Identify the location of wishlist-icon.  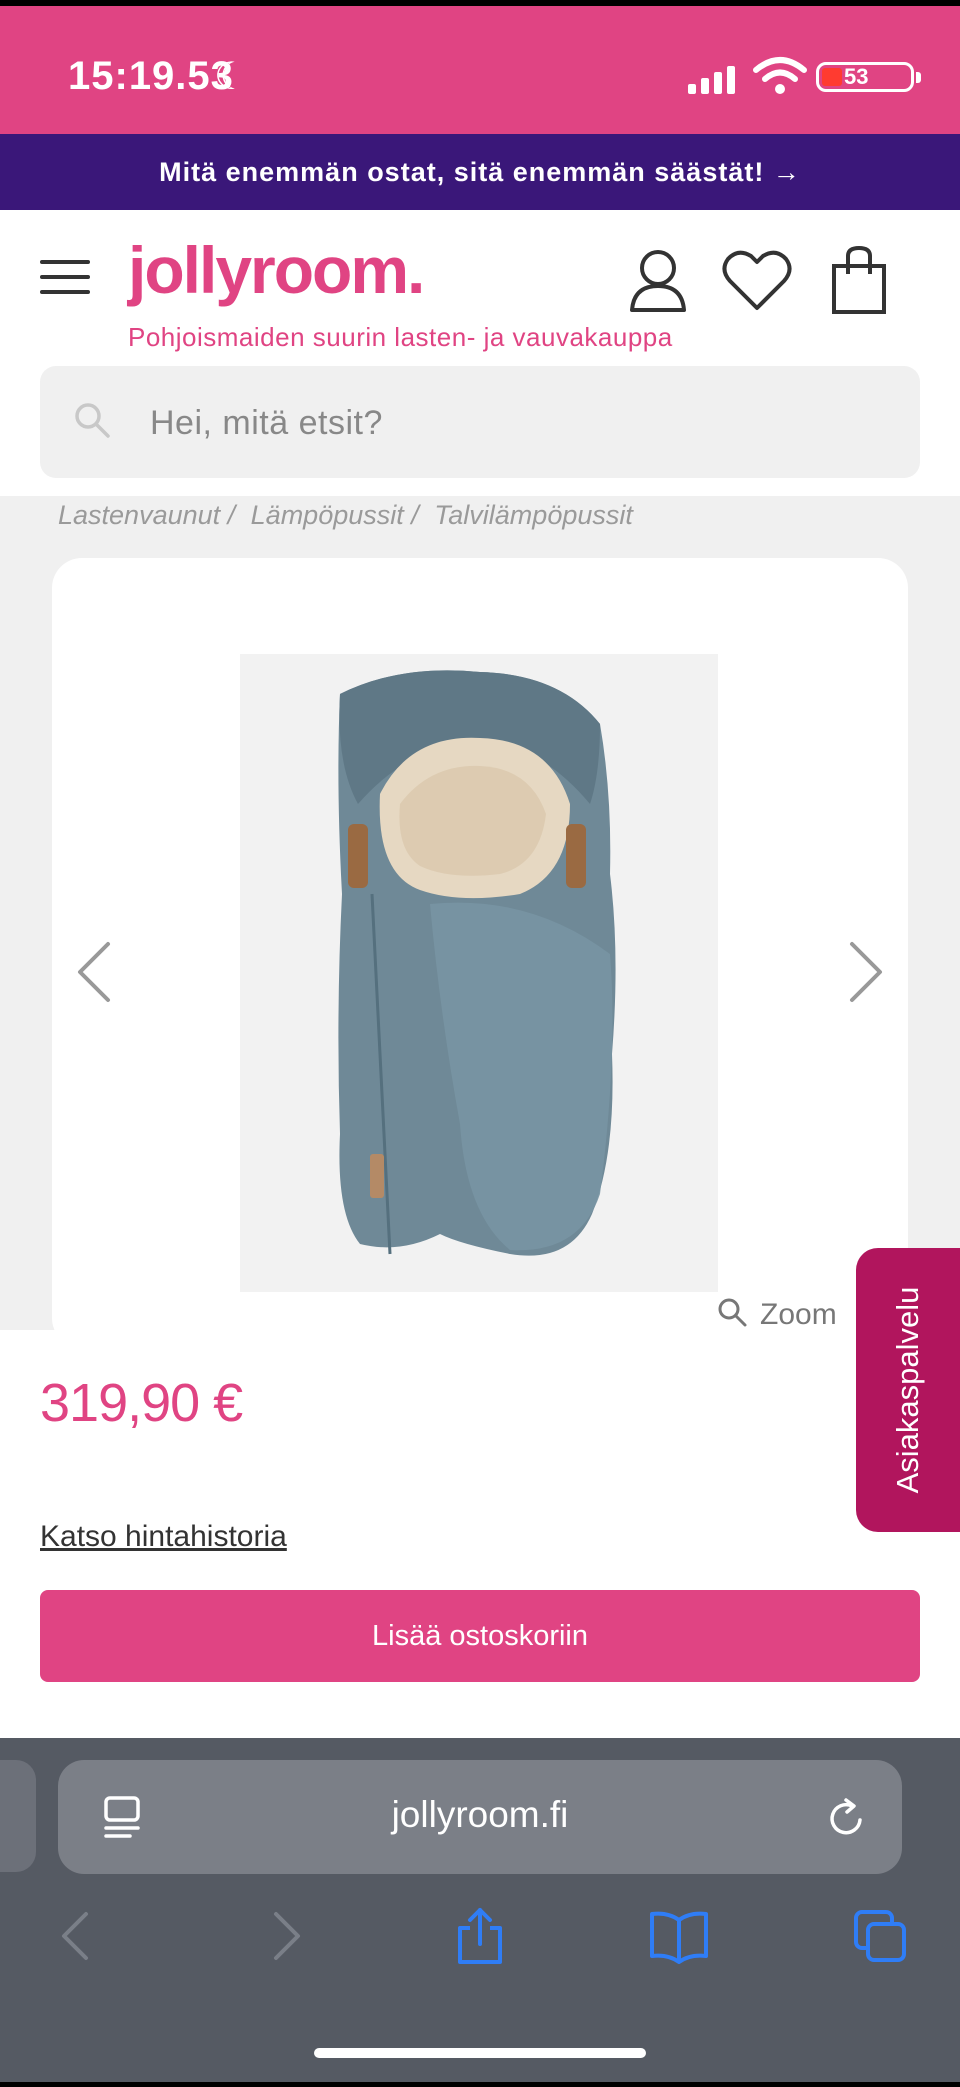
(757, 281).